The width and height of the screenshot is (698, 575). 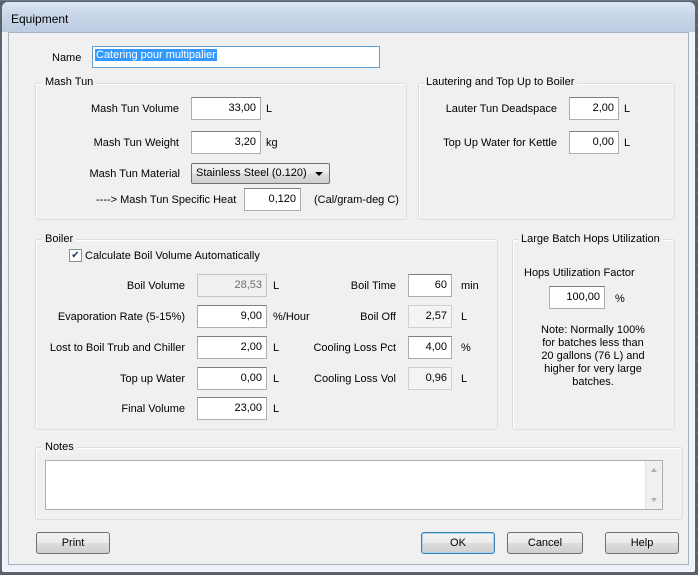 What do you see at coordinates (251, 173) in the screenshot?
I see `mash-tun-material-value: Stainless Steel (0.120)` at bounding box center [251, 173].